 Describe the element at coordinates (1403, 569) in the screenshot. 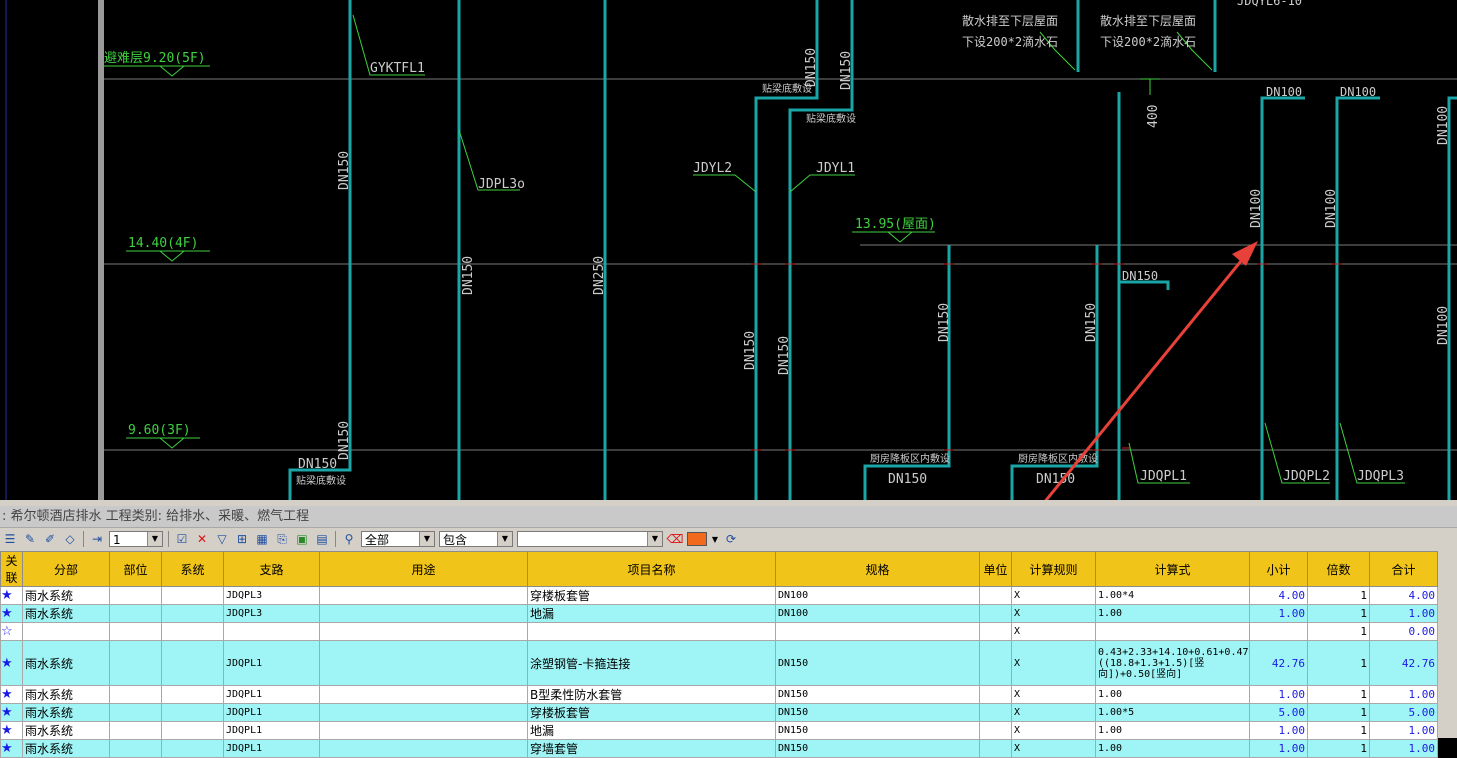

I see `column-header: 合计` at that location.